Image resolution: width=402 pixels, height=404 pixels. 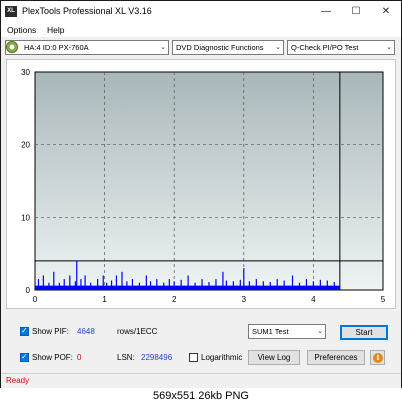 I want to click on show-pof-label: Show POF:, so click(x=52, y=357).